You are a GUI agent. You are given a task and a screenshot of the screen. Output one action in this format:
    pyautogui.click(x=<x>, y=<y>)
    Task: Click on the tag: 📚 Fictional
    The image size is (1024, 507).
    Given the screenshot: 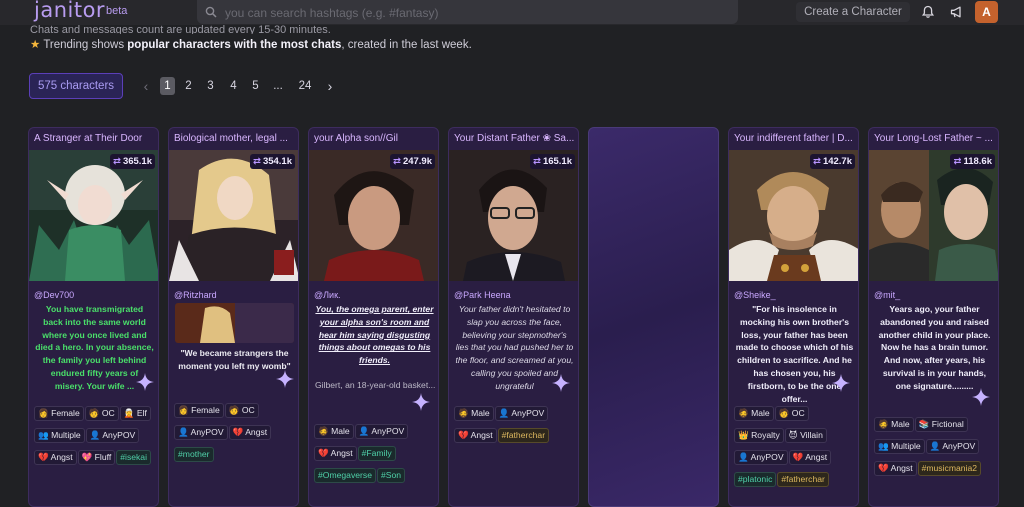 What is the action you would take?
    pyautogui.click(x=941, y=424)
    